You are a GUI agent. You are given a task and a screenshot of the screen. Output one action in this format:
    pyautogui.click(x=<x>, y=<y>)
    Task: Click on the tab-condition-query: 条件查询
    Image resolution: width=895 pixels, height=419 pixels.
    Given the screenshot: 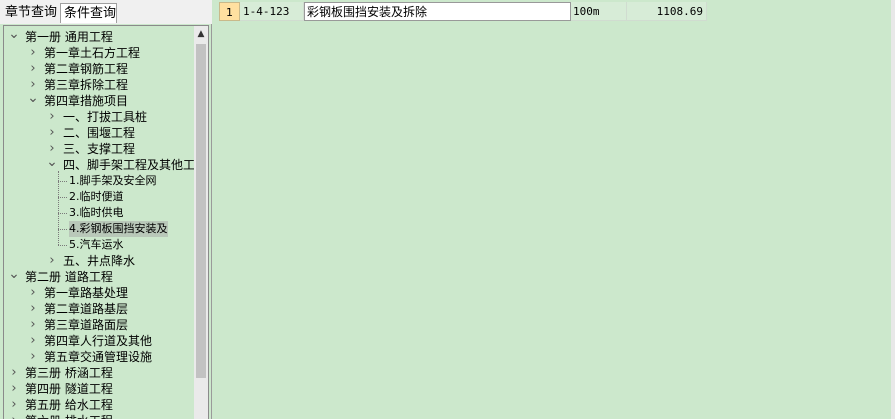 What is the action you would take?
    pyautogui.click(x=88, y=13)
    